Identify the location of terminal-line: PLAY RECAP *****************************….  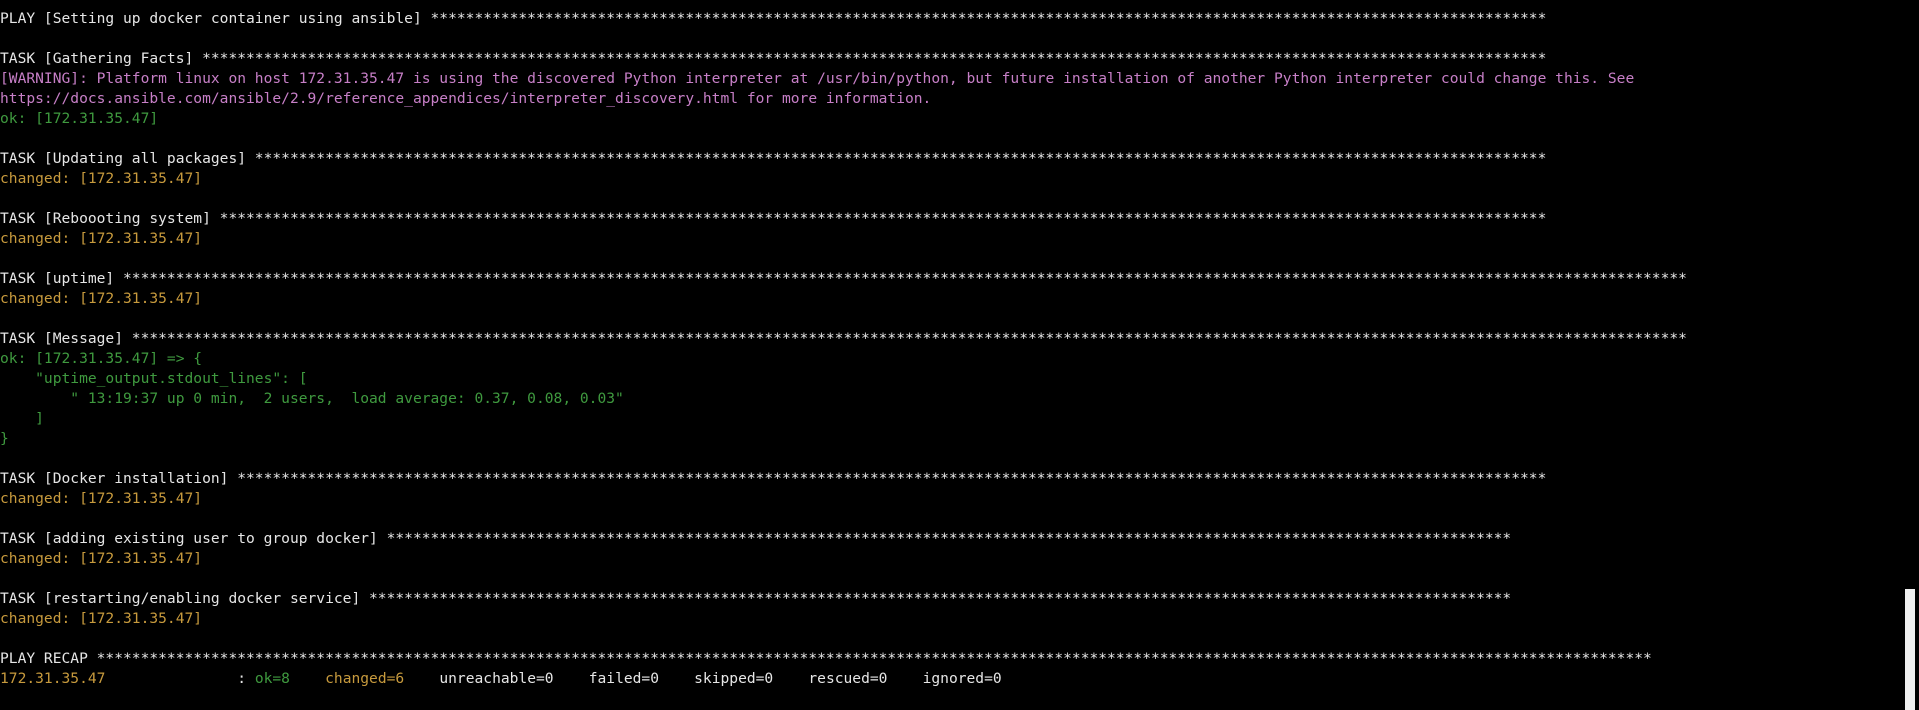
(950, 659).